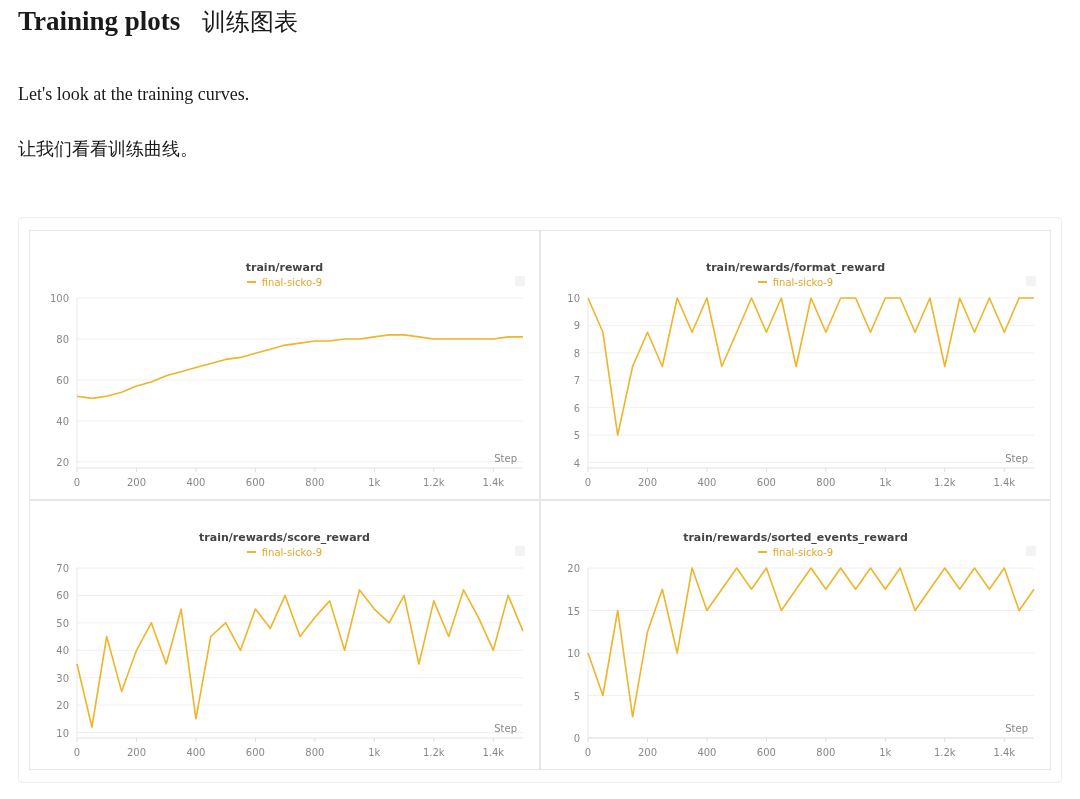  I want to click on chart-title: train/rewards/sorted_events_reward, so click(795, 537).